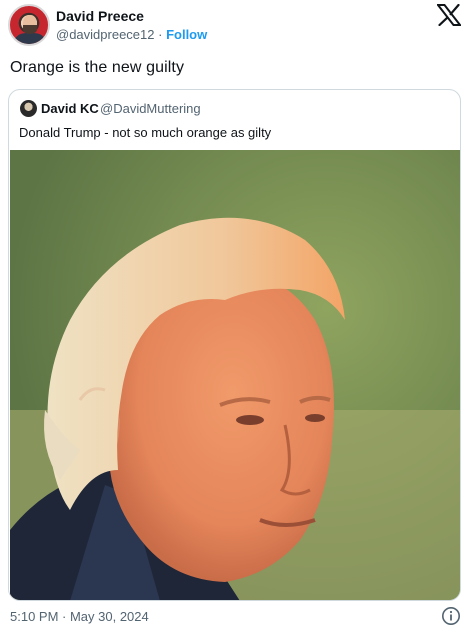 The width and height of the screenshot is (474, 630). Describe the element at coordinates (28, 108) in the screenshot. I see `quoted-author-avatar` at that location.